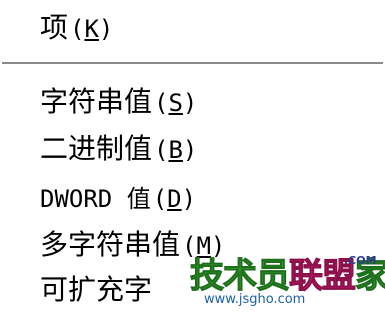  What do you see at coordinates (176, 103) in the screenshot?
I see `accelerator: (S)` at bounding box center [176, 103].